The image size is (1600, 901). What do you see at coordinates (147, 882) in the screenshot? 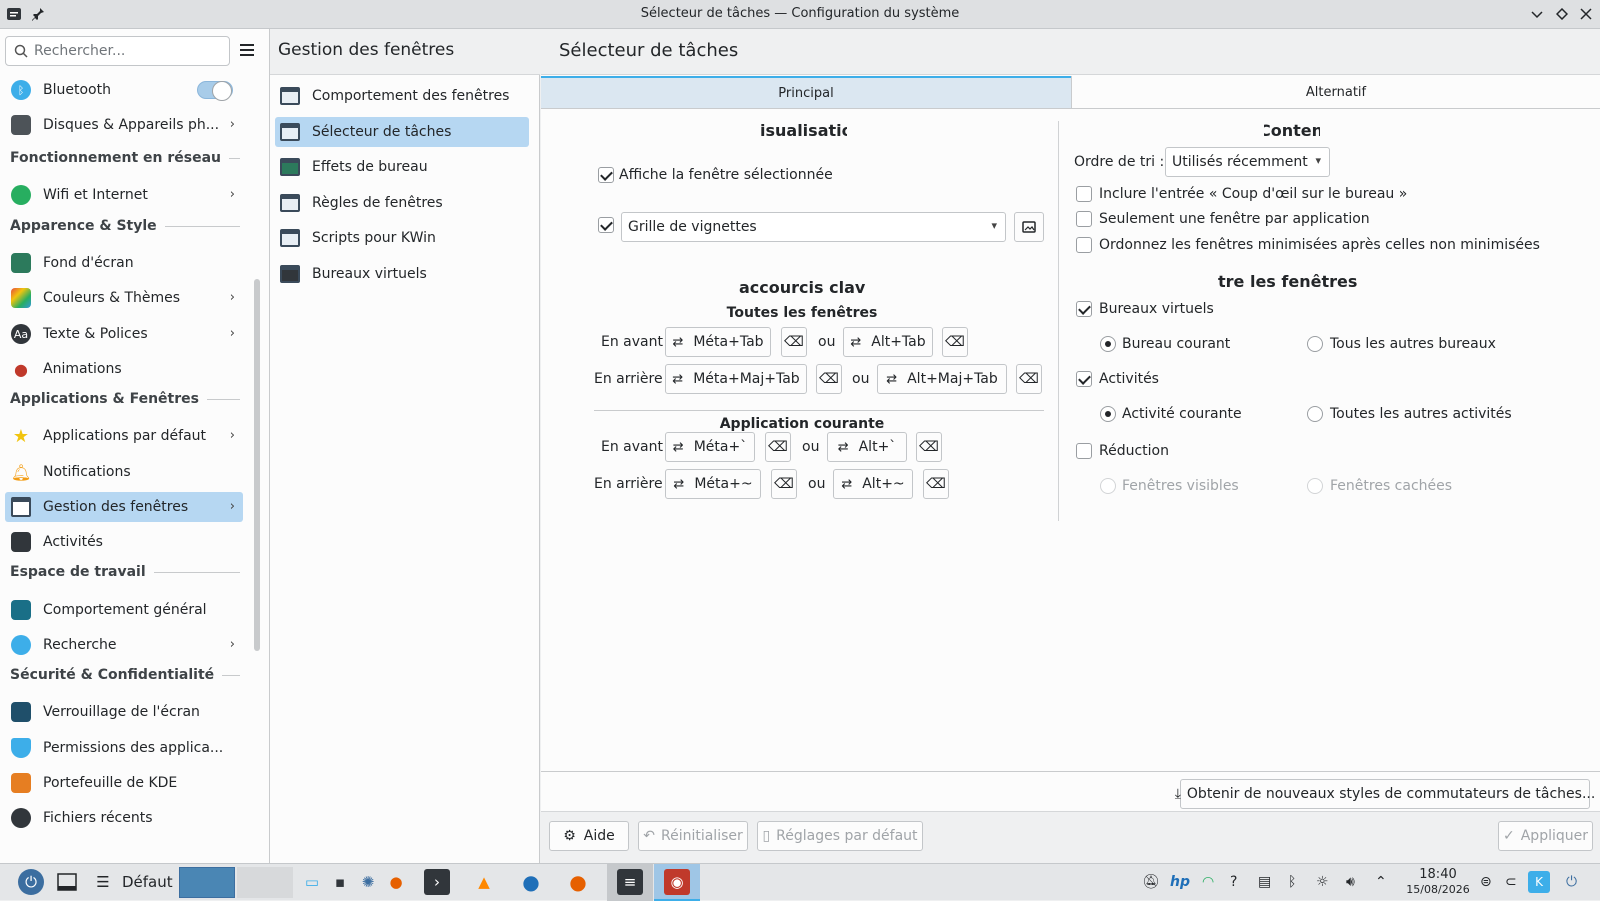
I see `activity-name: Défaut` at bounding box center [147, 882].